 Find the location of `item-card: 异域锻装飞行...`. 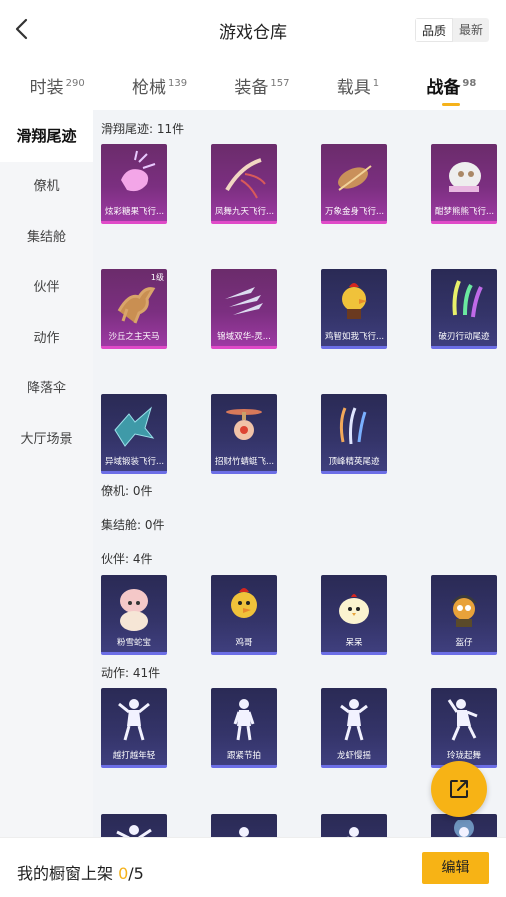

item-card: 异域锻装飞行... is located at coordinates (134, 434).